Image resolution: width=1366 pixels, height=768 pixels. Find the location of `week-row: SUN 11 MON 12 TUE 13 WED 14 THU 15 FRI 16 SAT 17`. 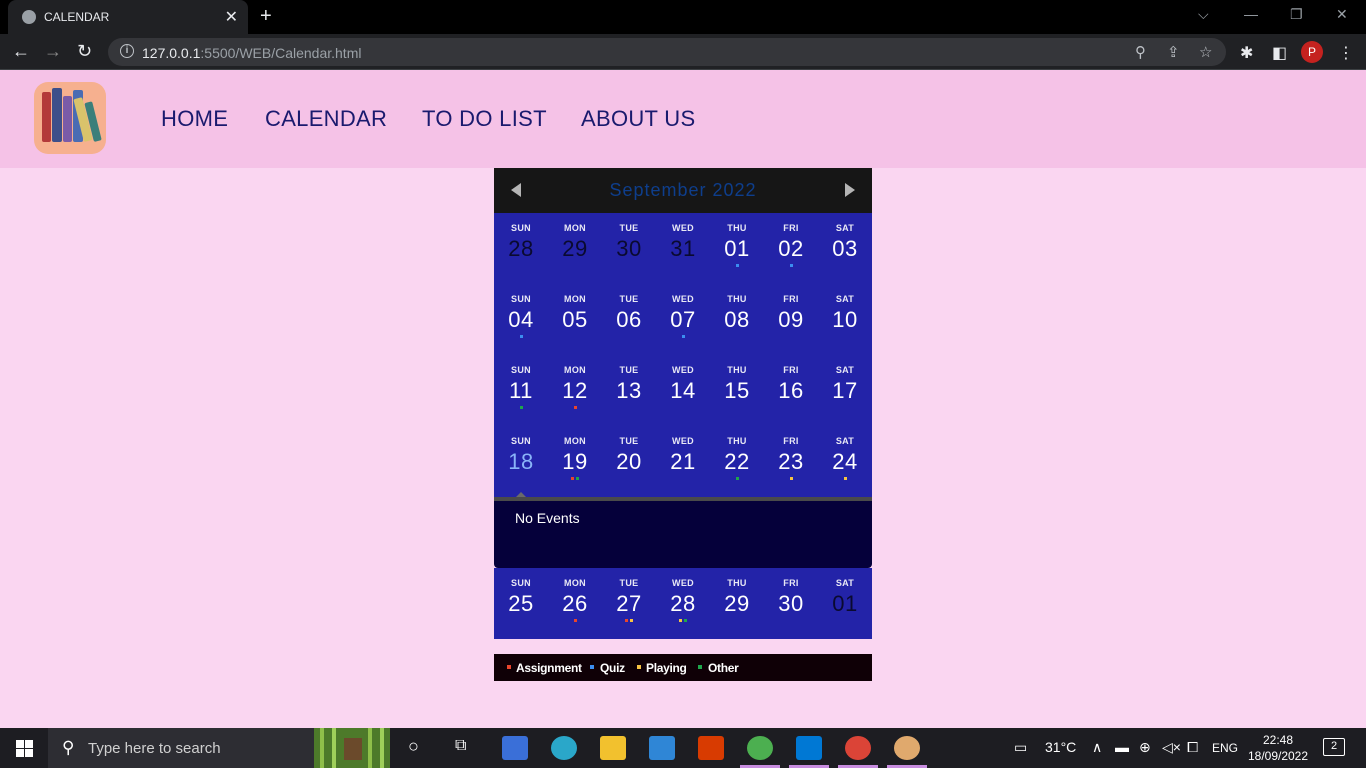

week-row: SUN 11 MON 12 TUE 13 WED 14 THU 15 FRI 16 SAT 17 is located at coordinates (683, 390).